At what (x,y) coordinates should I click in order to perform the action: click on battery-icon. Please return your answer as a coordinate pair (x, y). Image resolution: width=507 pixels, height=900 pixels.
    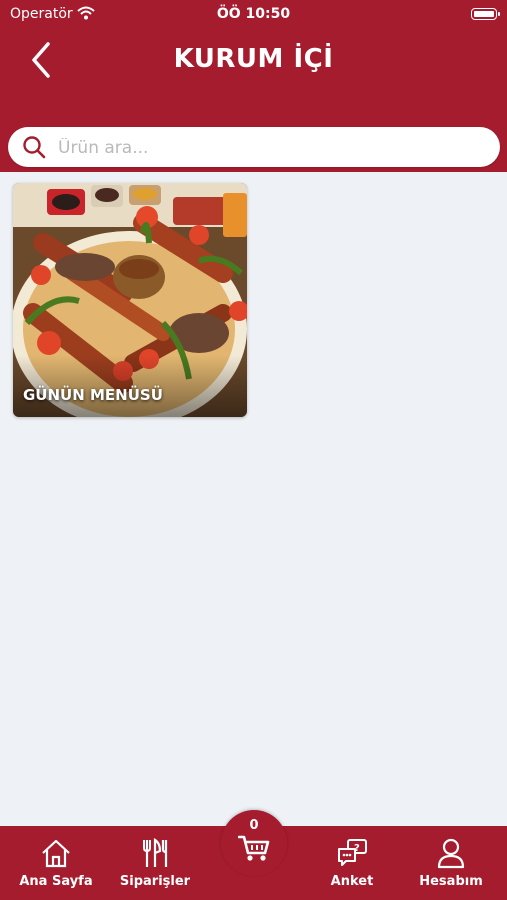
    Looking at the image, I should click on (485, 14).